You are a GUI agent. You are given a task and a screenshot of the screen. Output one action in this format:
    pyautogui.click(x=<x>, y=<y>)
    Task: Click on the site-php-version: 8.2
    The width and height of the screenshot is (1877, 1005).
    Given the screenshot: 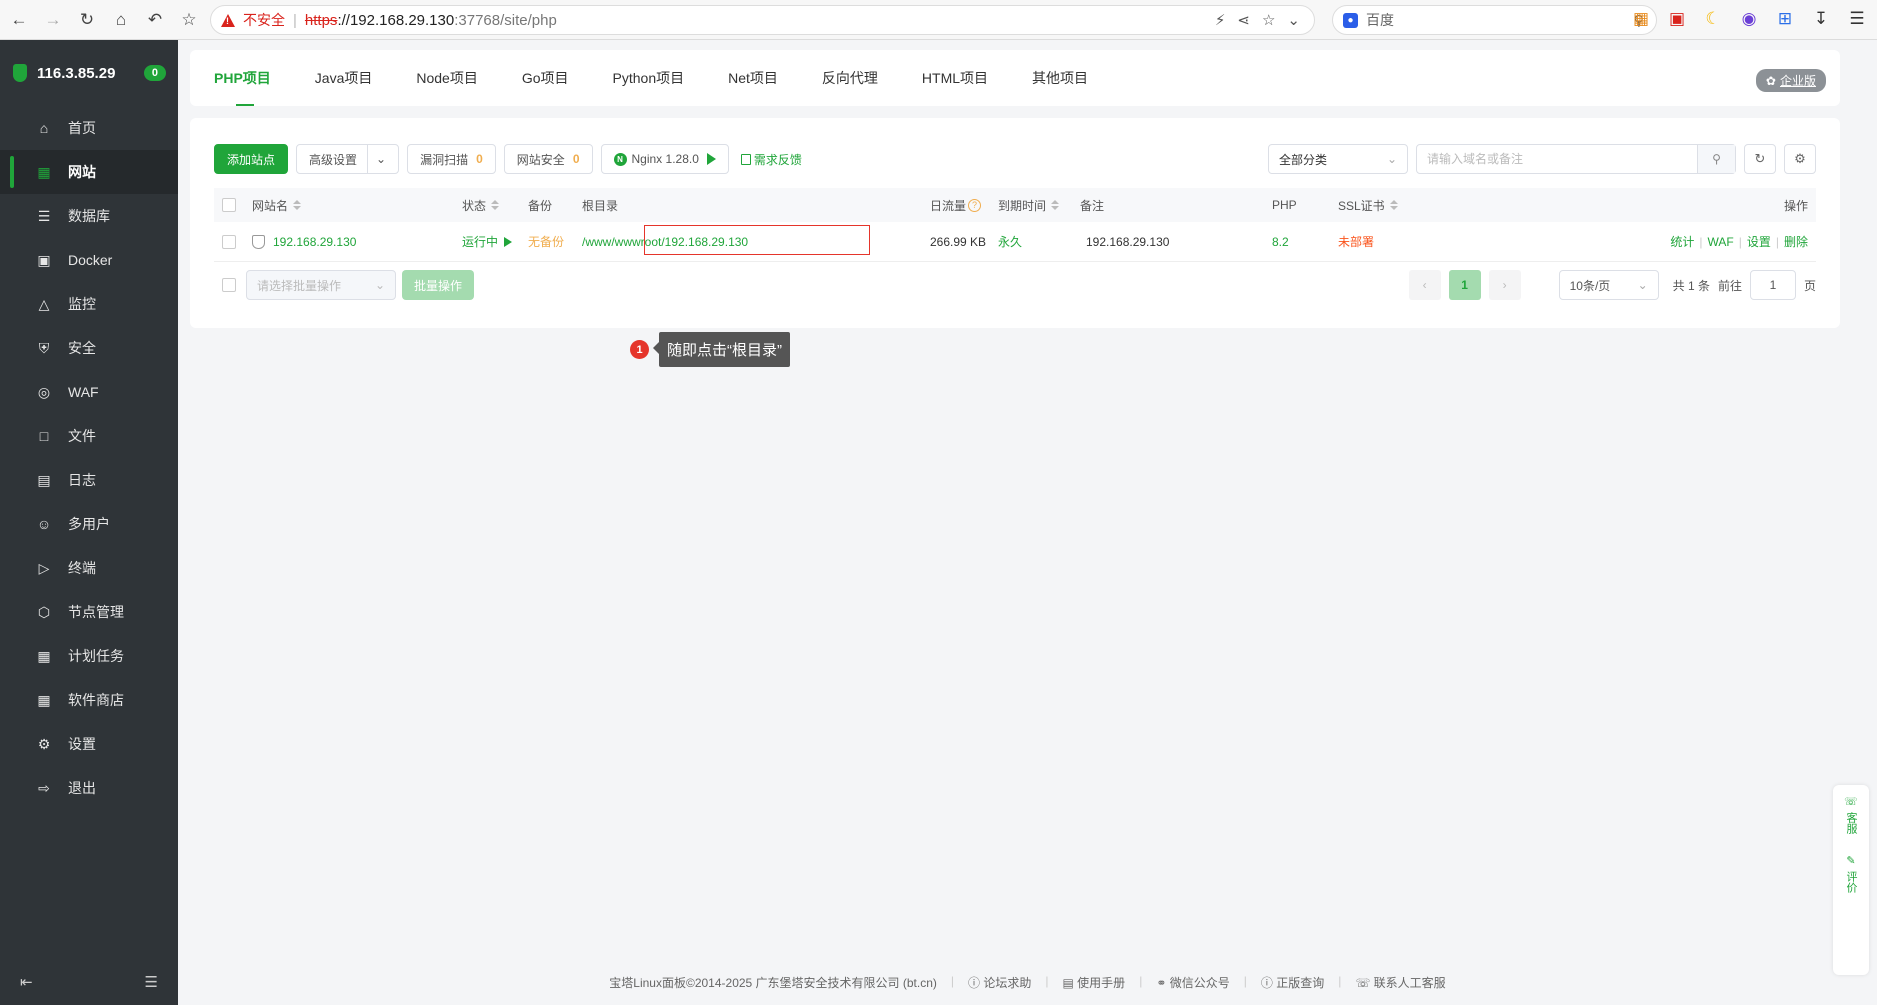 What is the action you would take?
    pyautogui.click(x=1280, y=242)
    